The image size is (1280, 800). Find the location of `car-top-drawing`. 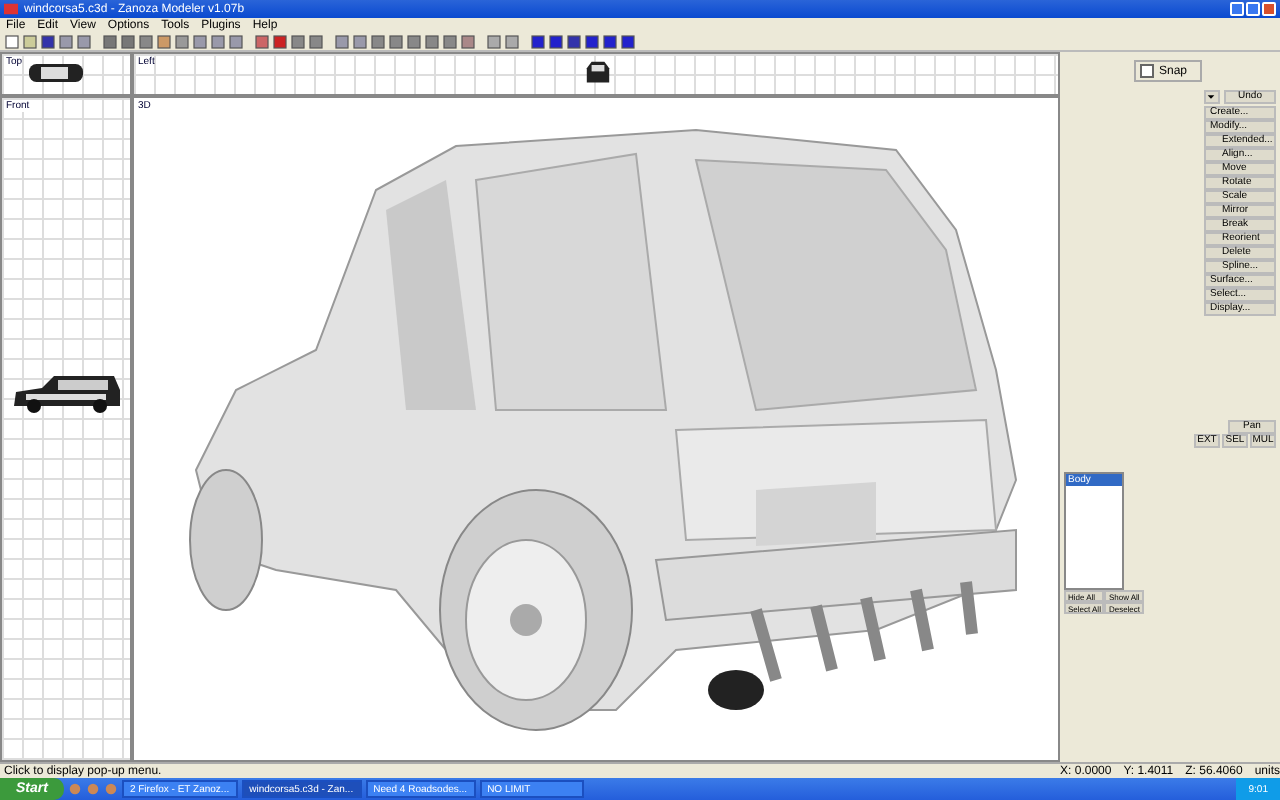

car-top-drawing is located at coordinates (56, 73).